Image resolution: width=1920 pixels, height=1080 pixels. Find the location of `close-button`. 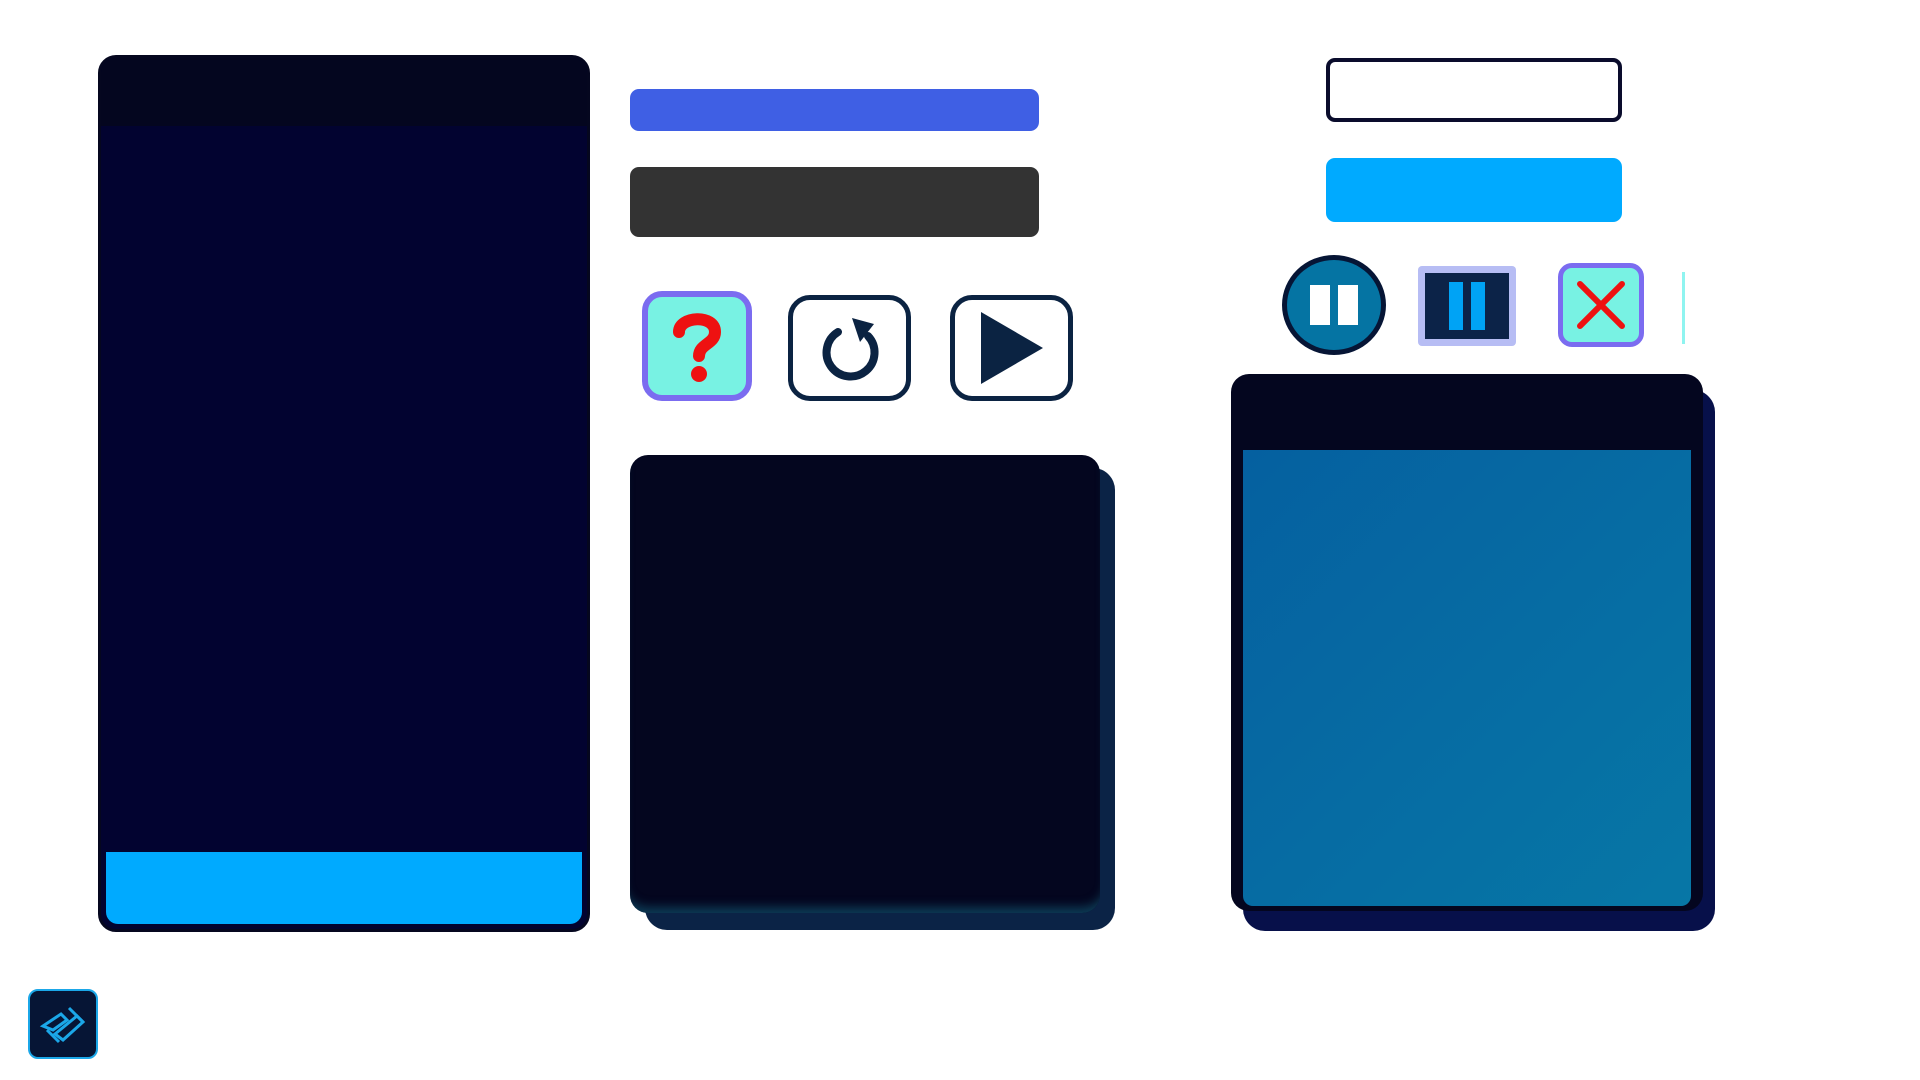

close-button is located at coordinates (1601, 305).